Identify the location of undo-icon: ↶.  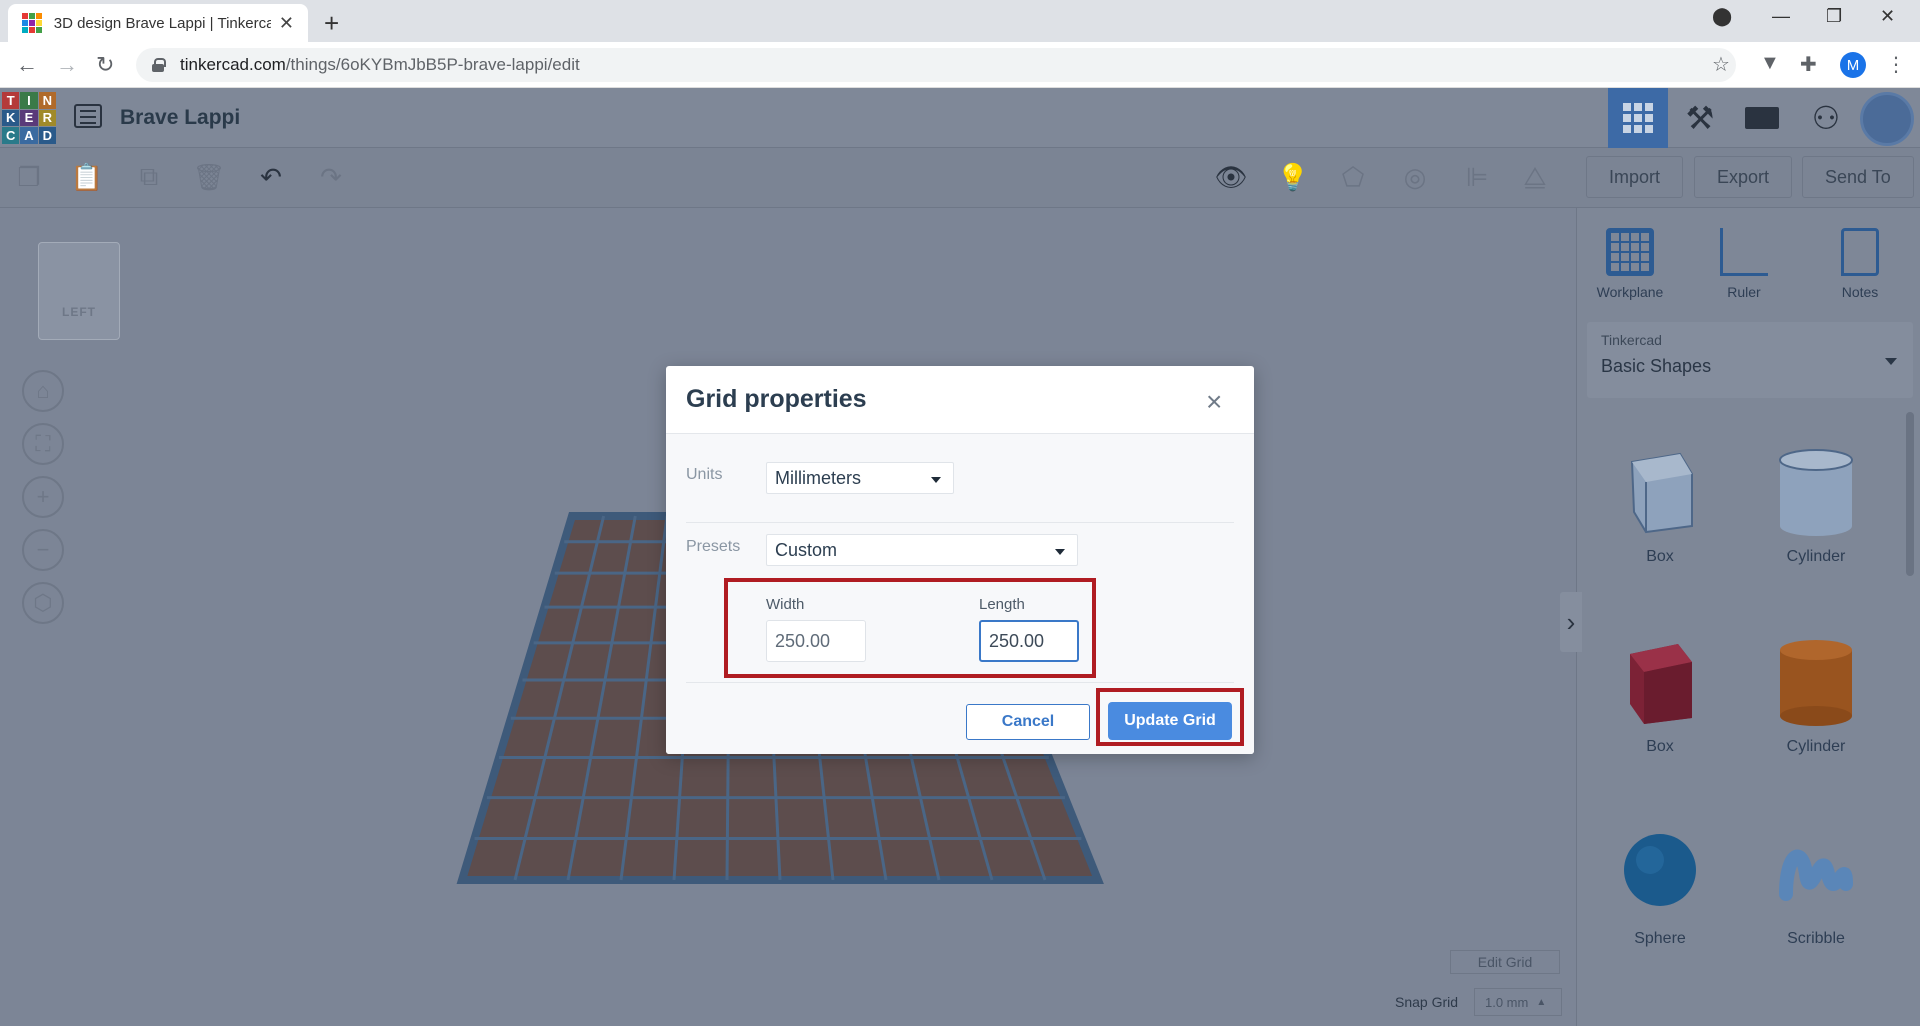
(271, 177).